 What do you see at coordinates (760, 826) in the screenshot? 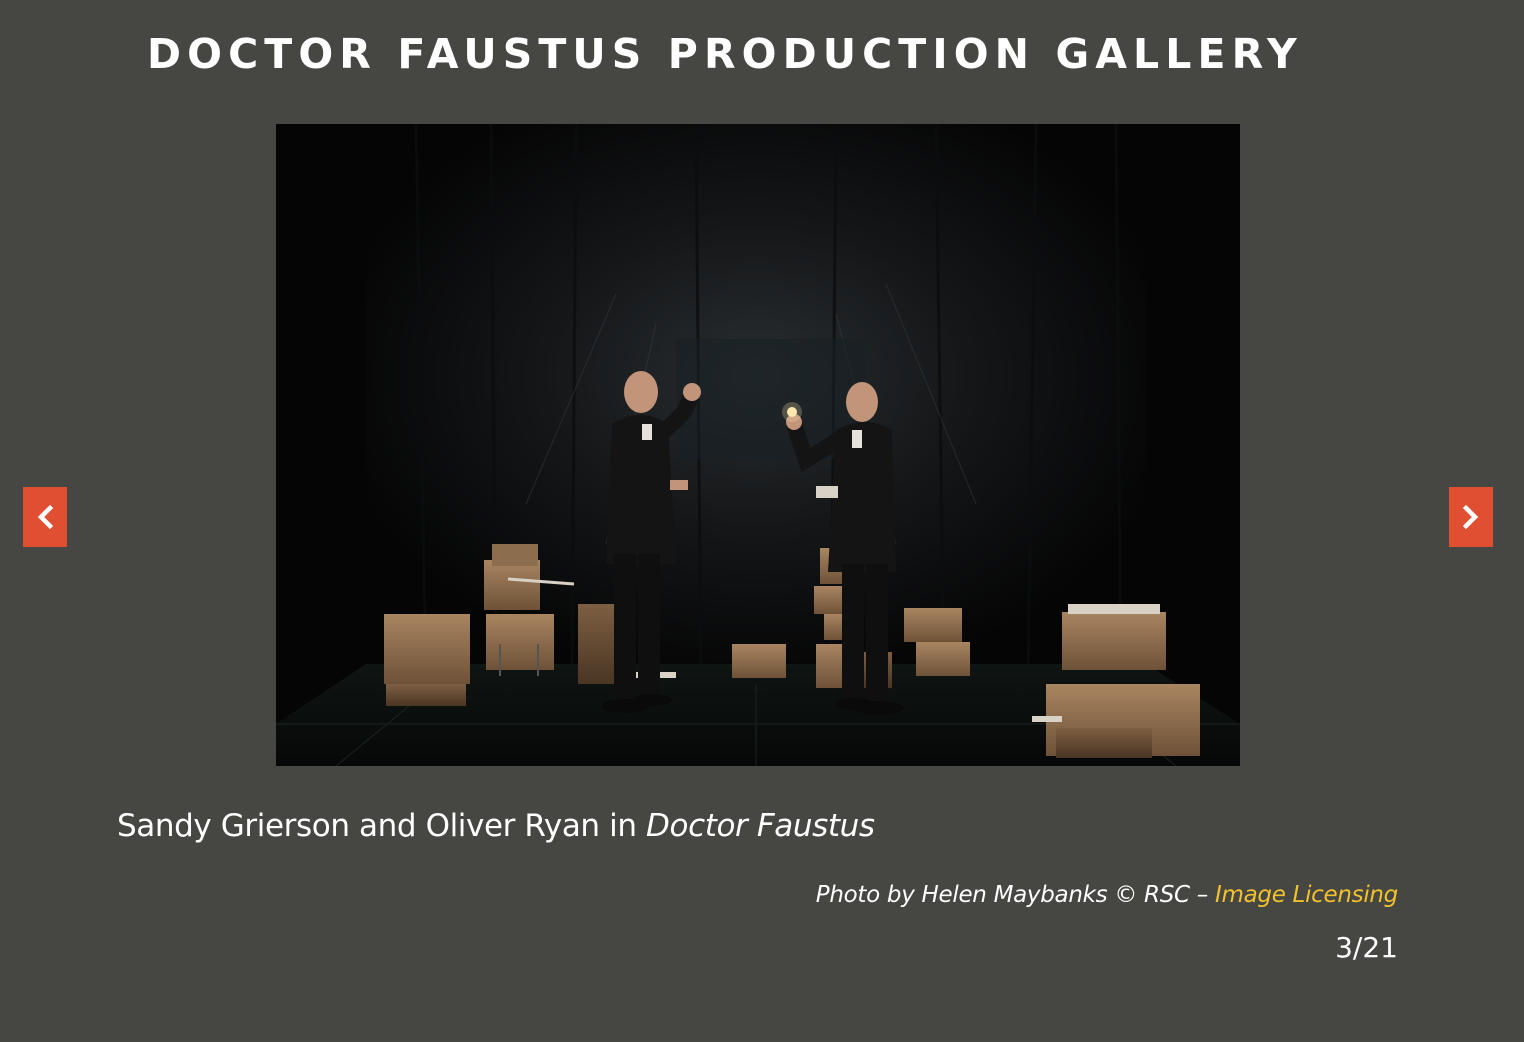
I see `caption-play-title: Doctor Faustus` at bounding box center [760, 826].